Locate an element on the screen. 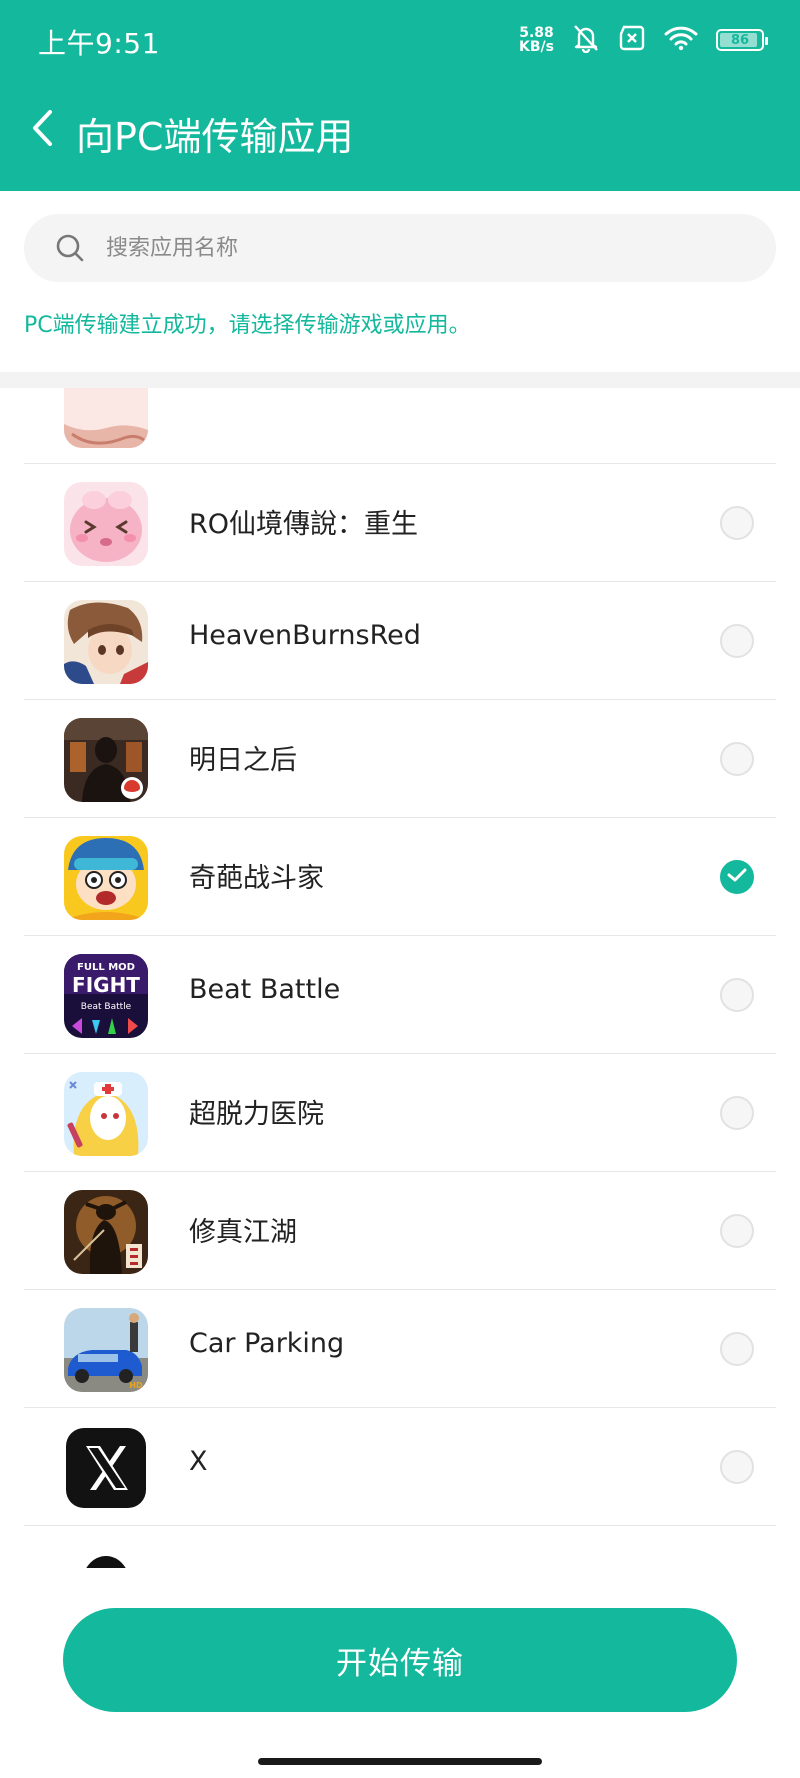 The image size is (800, 1778). list-item: X is located at coordinates (400, 1467).